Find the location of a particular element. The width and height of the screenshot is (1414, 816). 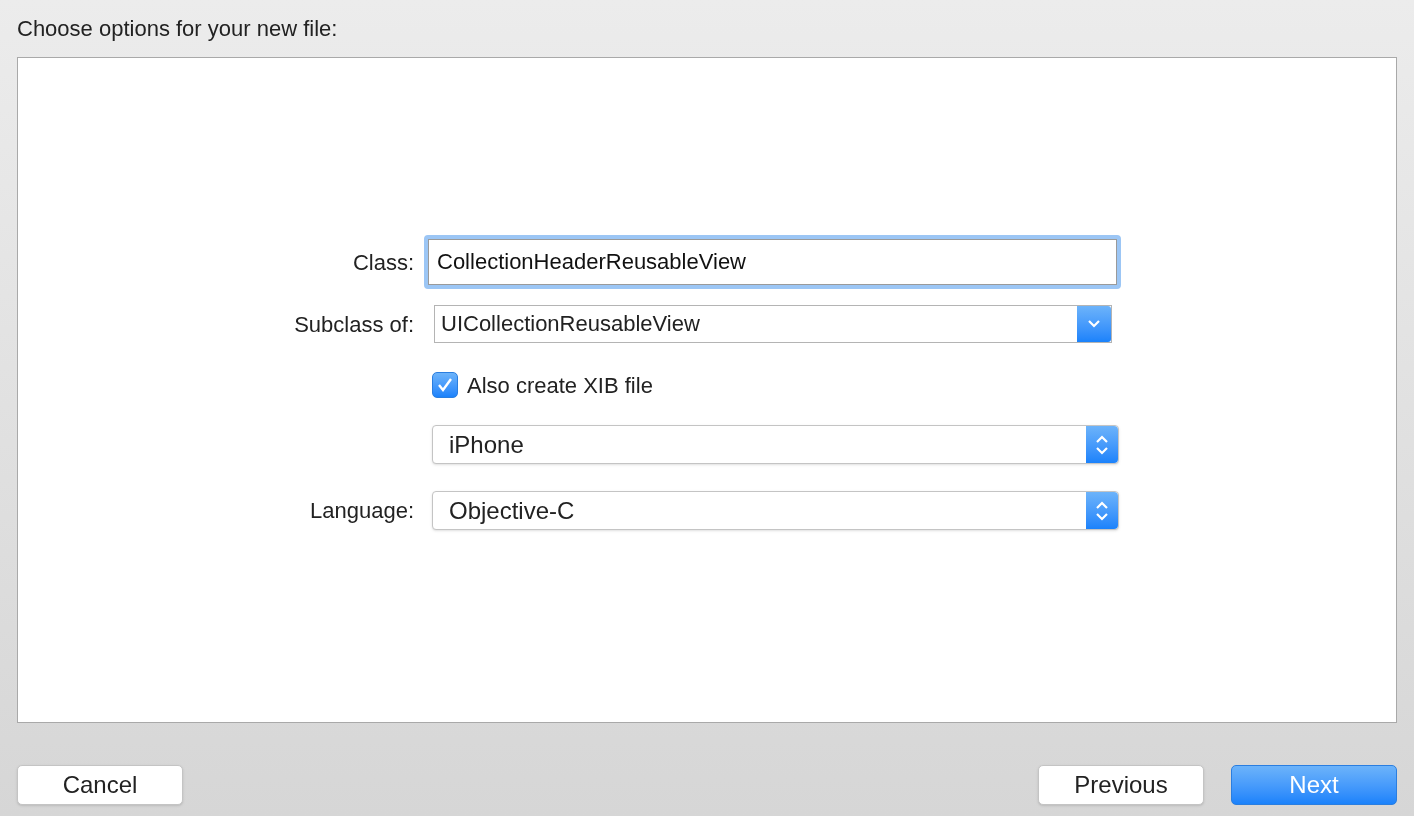

checkbox is located at coordinates (445, 385).